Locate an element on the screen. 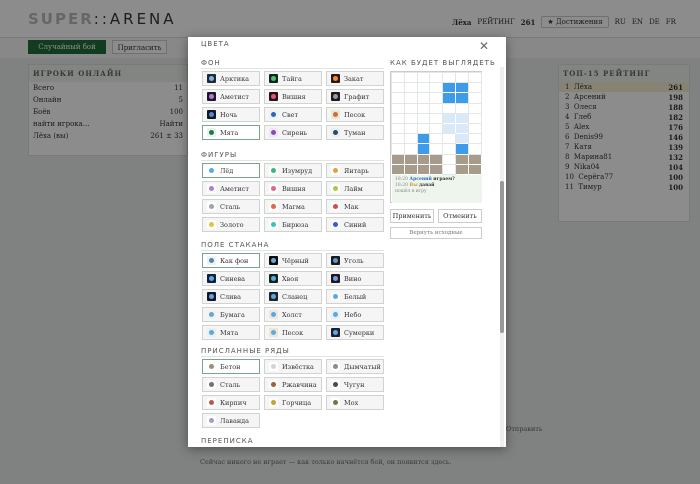  color-option: Графит is located at coordinates (355, 96).